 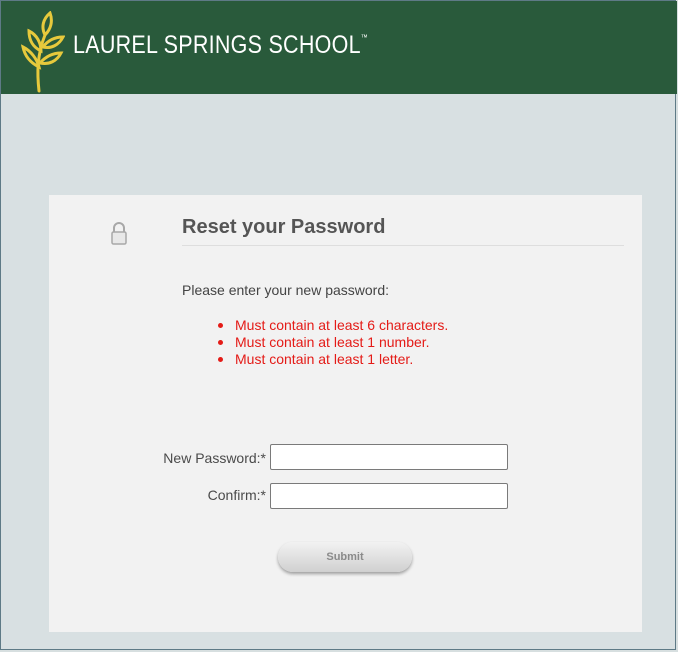 What do you see at coordinates (119, 233) in the screenshot?
I see `lock-icon` at bounding box center [119, 233].